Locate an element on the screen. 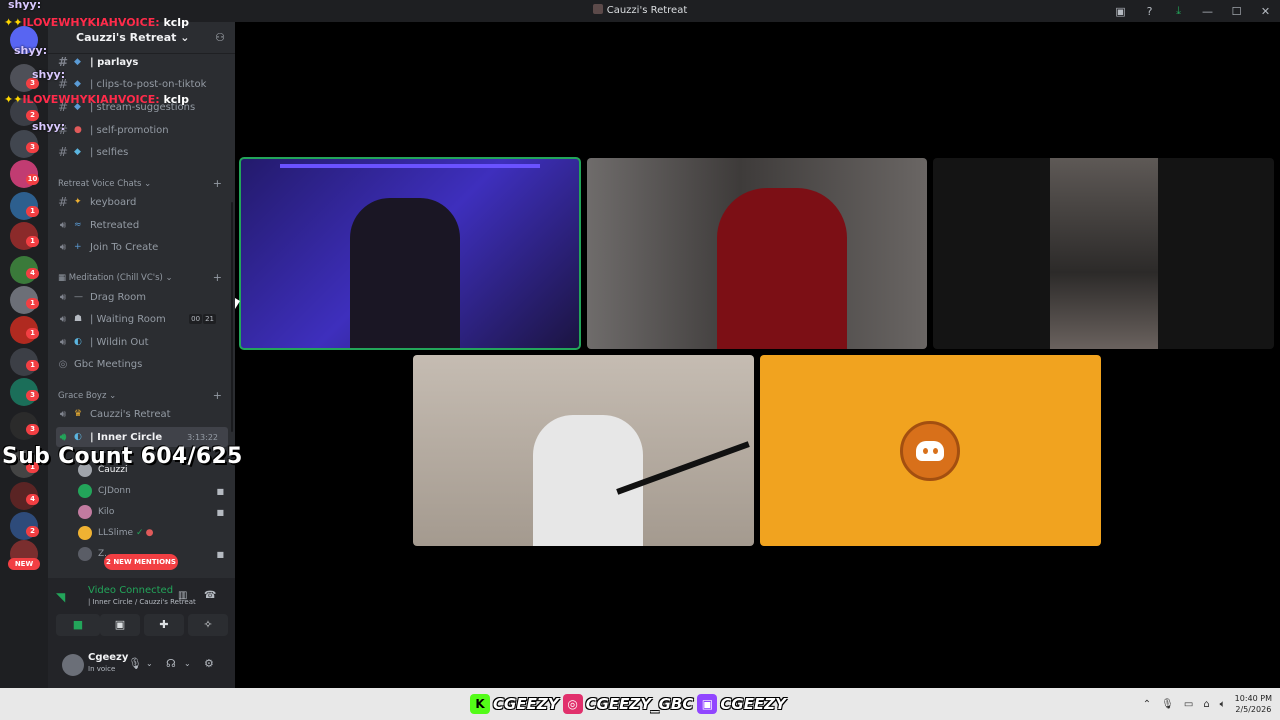 Image resolution: width=1280 pixels, height=720 pixels. disconnect-icon: ☎ is located at coordinates (210, 595).